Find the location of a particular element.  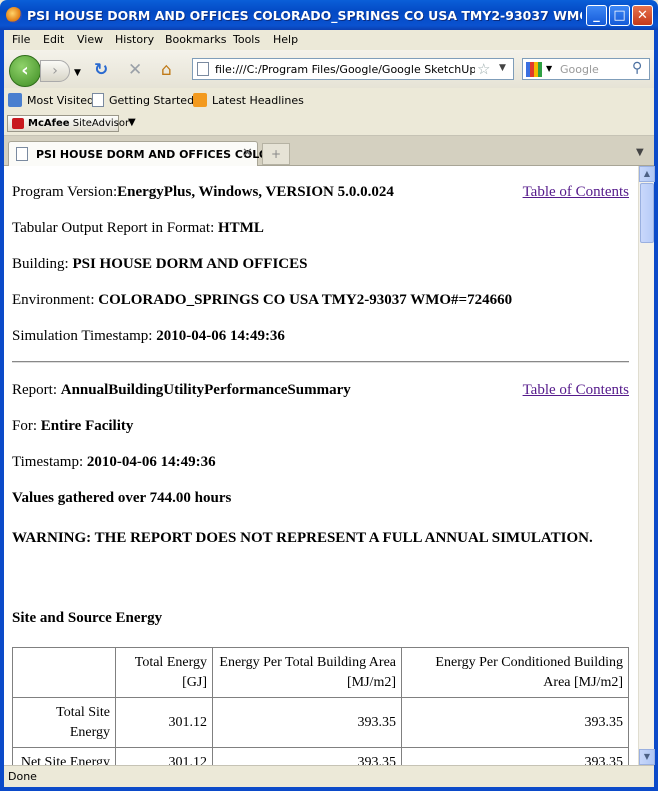

report-name: AnnualBuildingUtilityPerformanceSummary is located at coordinates (205, 390).